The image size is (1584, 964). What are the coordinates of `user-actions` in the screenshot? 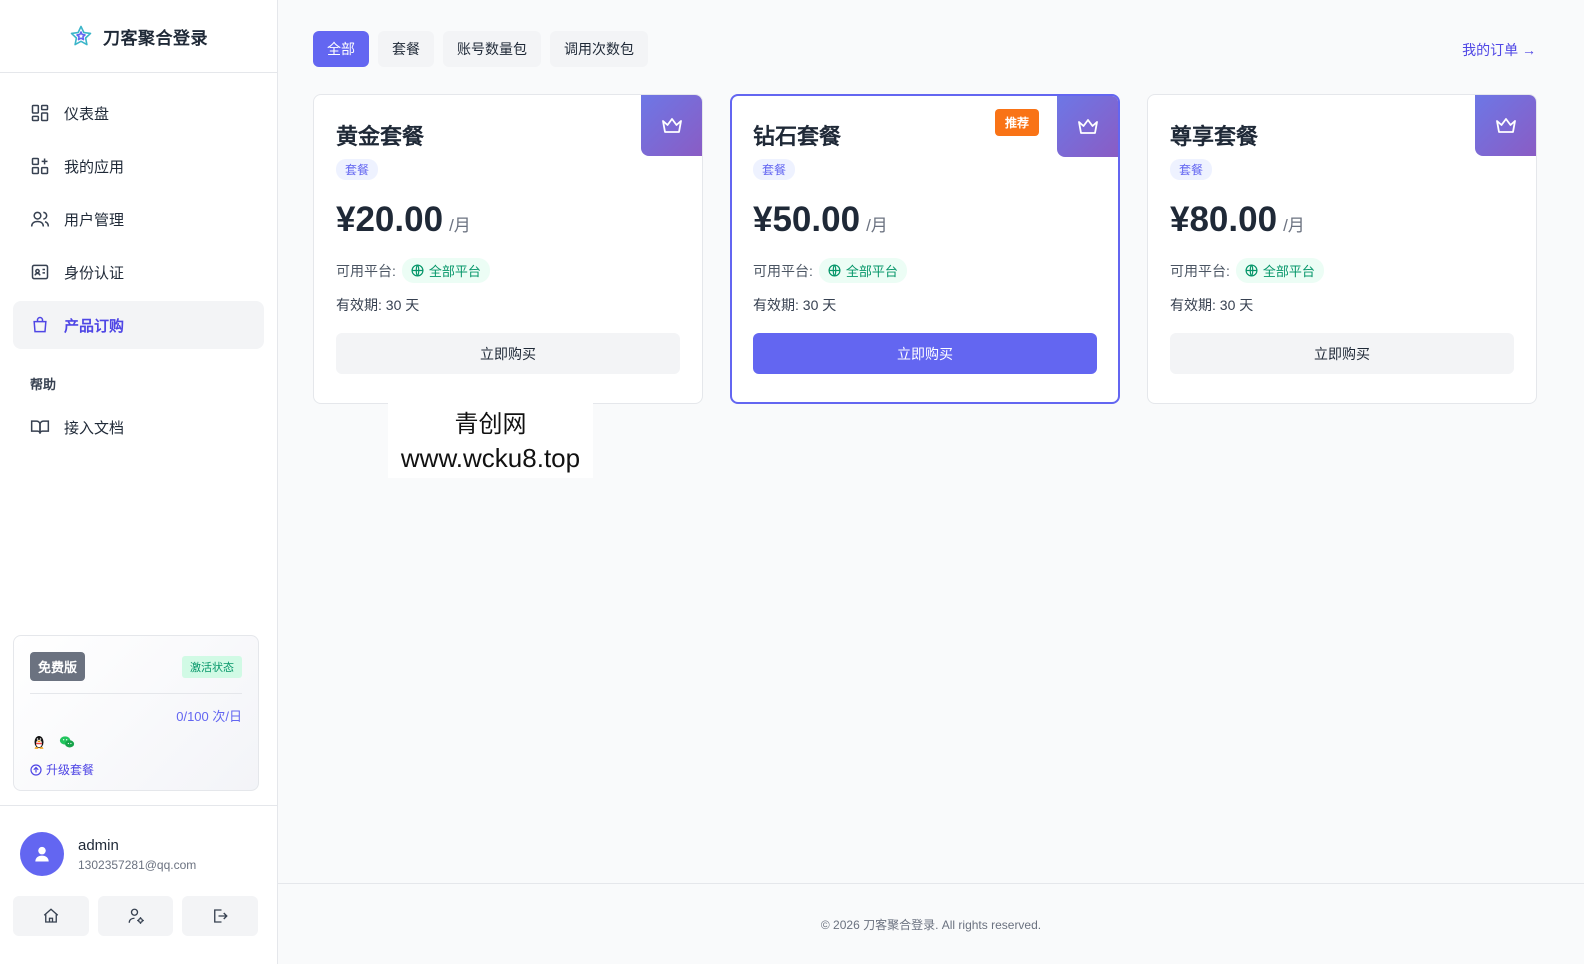 It's located at (136, 916).